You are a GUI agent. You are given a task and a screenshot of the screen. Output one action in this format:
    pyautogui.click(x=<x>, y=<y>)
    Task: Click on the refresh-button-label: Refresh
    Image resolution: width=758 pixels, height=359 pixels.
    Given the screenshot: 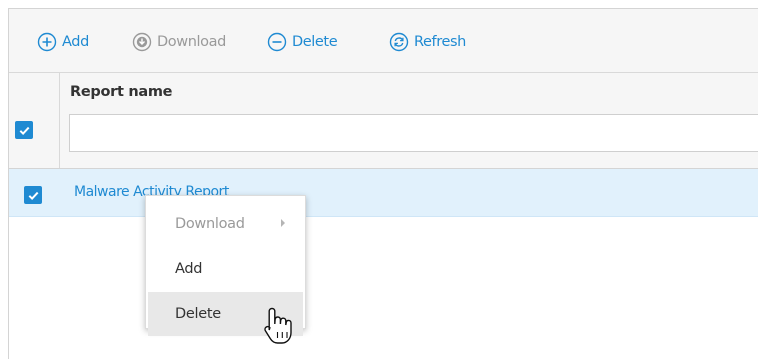 What is the action you would take?
    pyautogui.click(x=440, y=42)
    